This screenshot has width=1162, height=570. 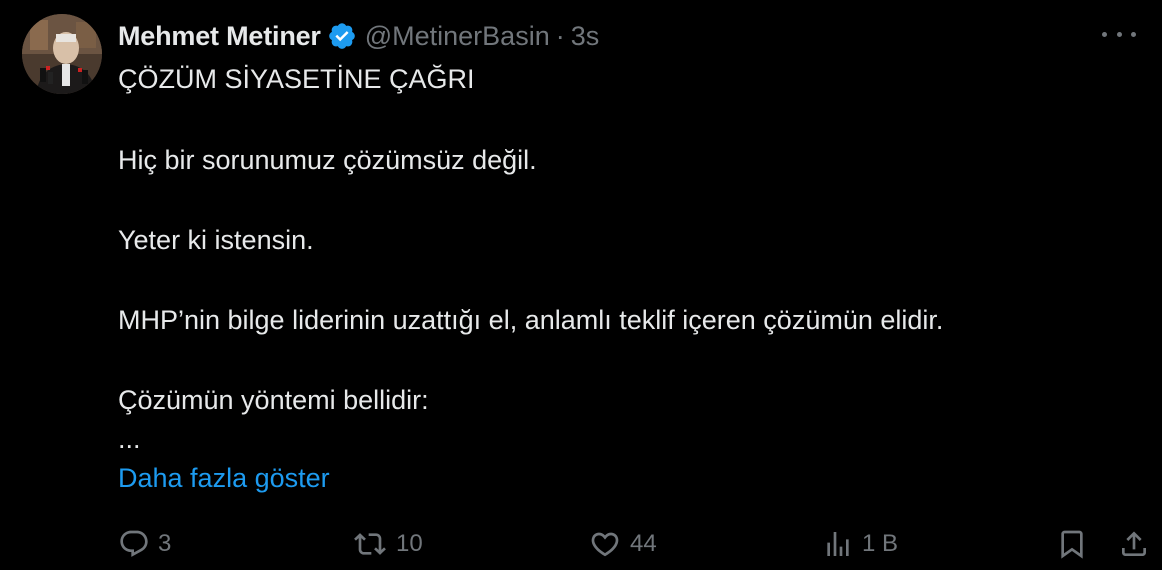 I want to click on views-count: 1 B, so click(x=880, y=543).